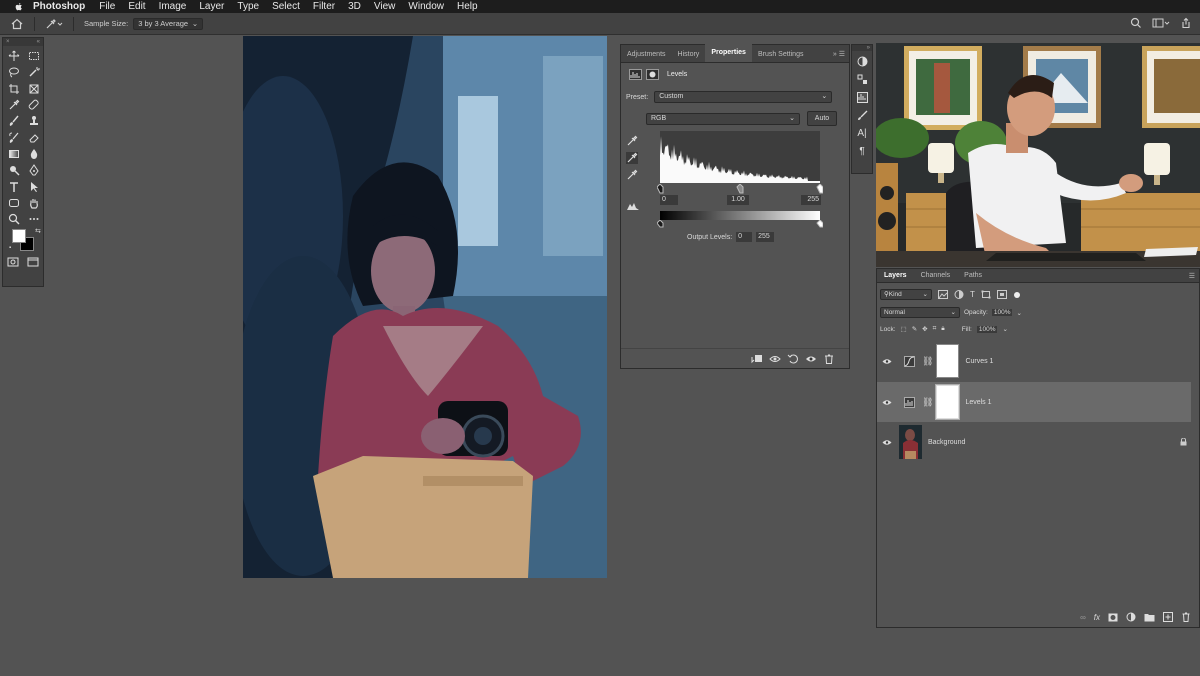 Image resolution: width=1200 pixels, height=676 pixels. Describe the element at coordinates (34, 203) in the screenshot. I see `hand-tool-icon` at that location.